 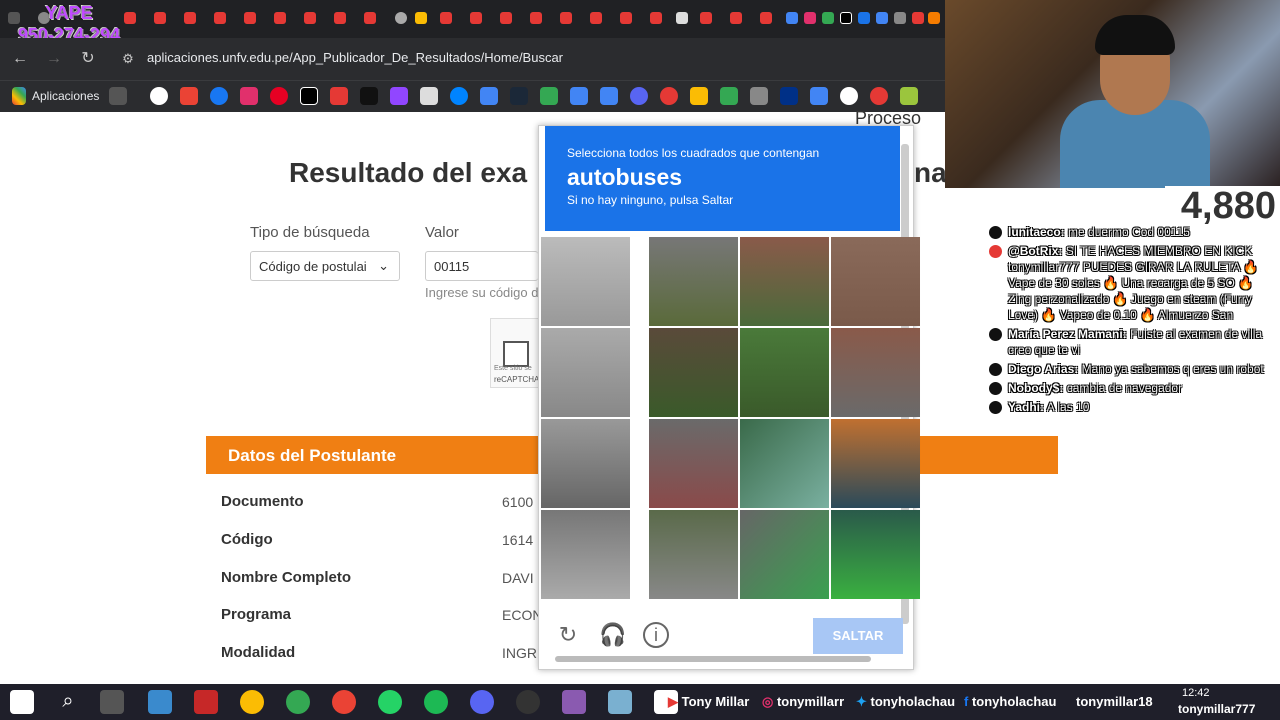 I want to click on gmail-bookmark-icon, so click(x=189, y=96).